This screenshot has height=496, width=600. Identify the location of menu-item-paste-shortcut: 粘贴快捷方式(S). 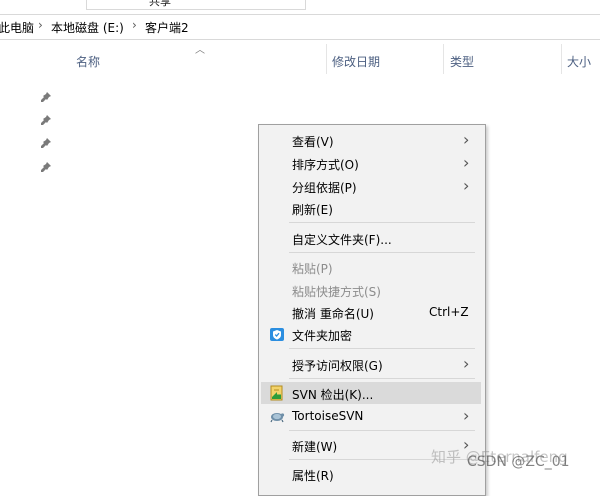
(372, 290).